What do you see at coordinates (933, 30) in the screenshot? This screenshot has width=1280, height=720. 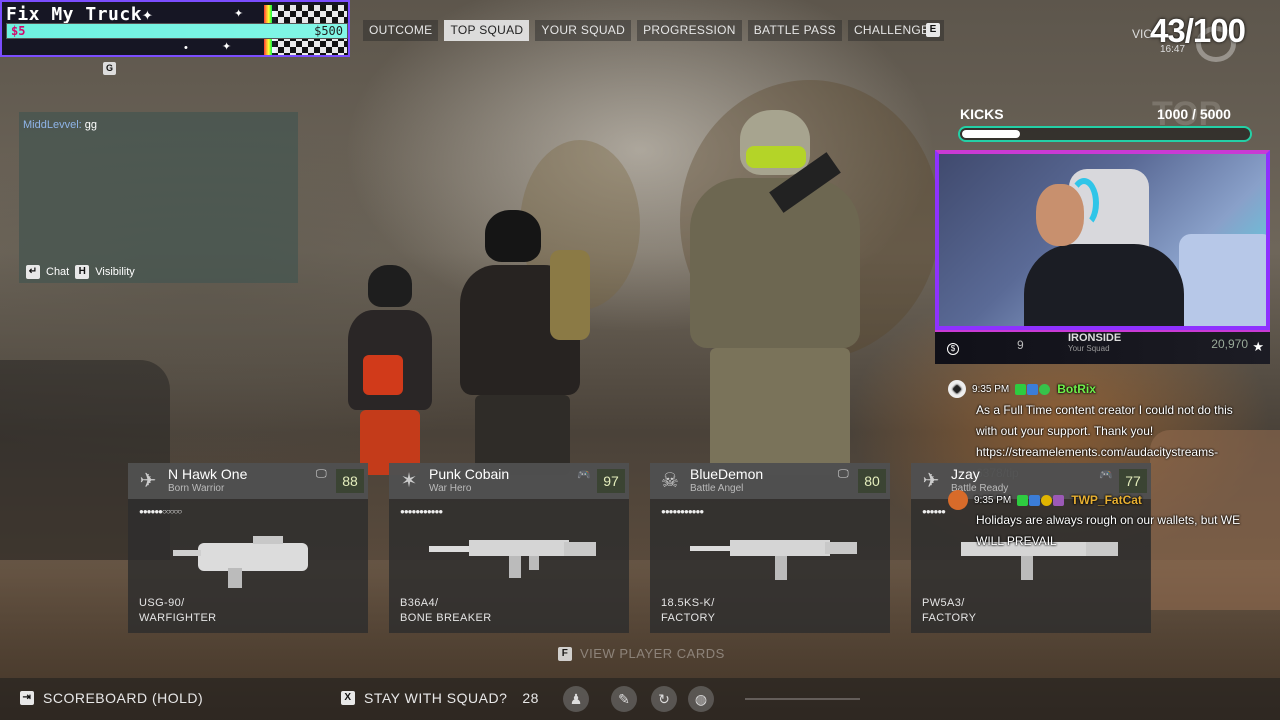 I see `next-tab-key: E` at bounding box center [933, 30].